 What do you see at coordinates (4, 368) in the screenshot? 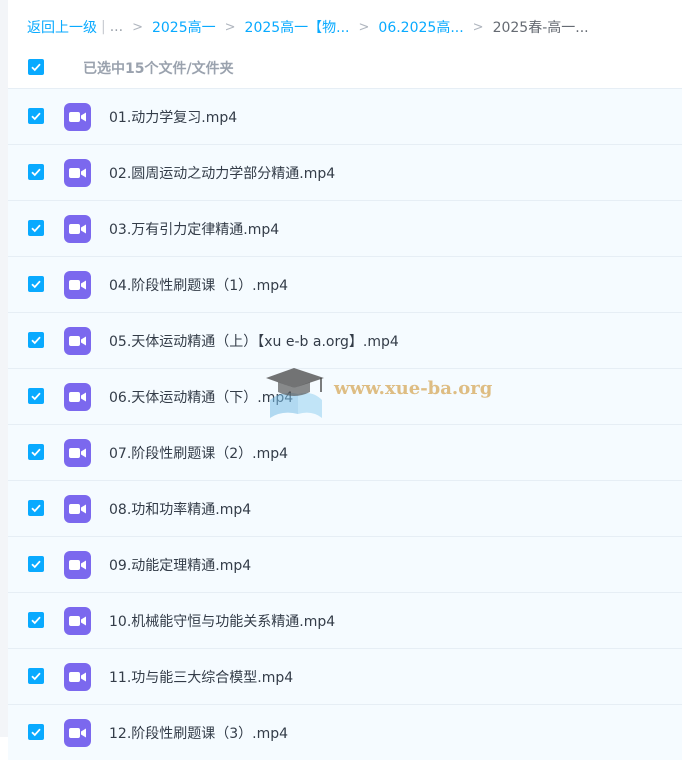
I see `left-gutter` at bounding box center [4, 368].